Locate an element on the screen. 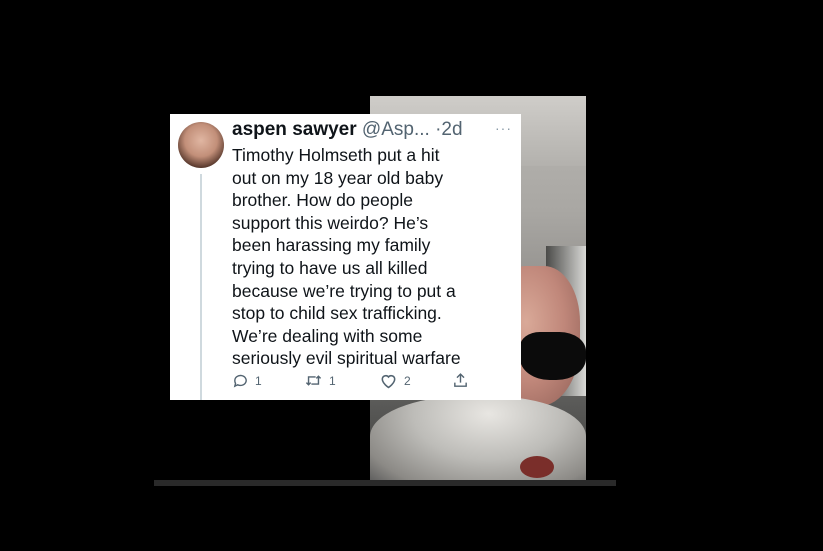 The height and width of the screenshot is (551, 823). sunglasses is located at coordinates (553, 356).